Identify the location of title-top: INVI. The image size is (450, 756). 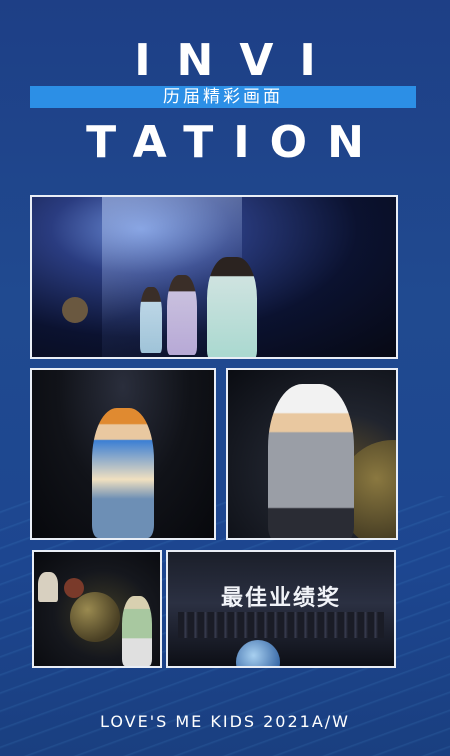
(238, 60).